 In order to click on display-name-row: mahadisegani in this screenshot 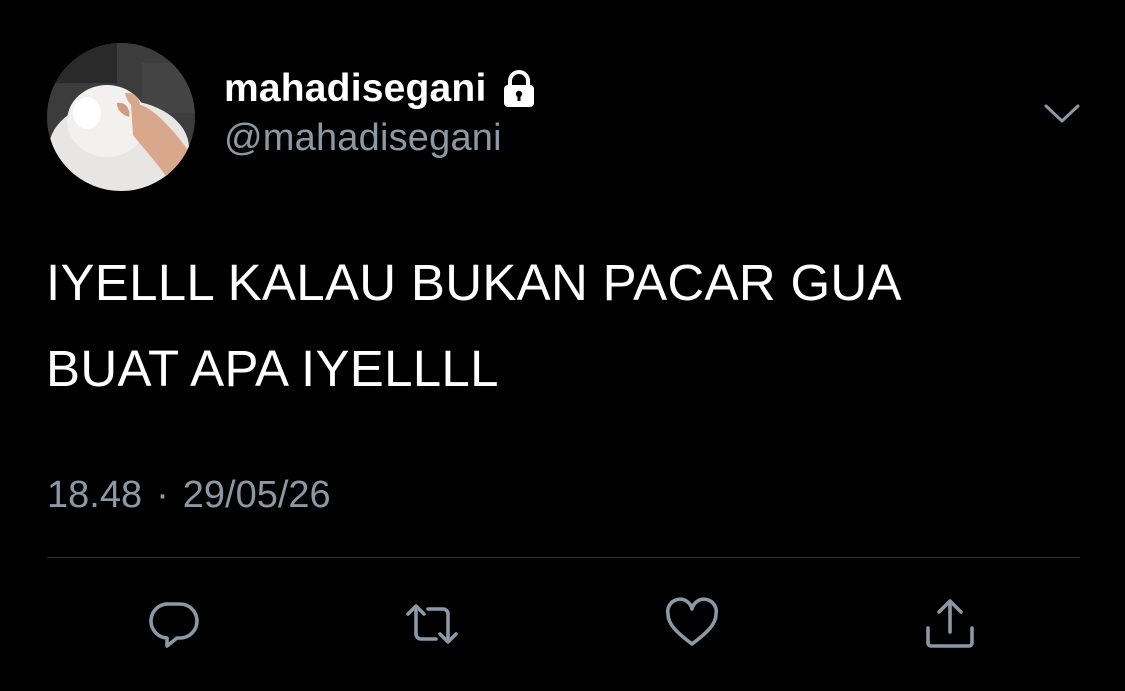, I will do `click(381, 89)`.